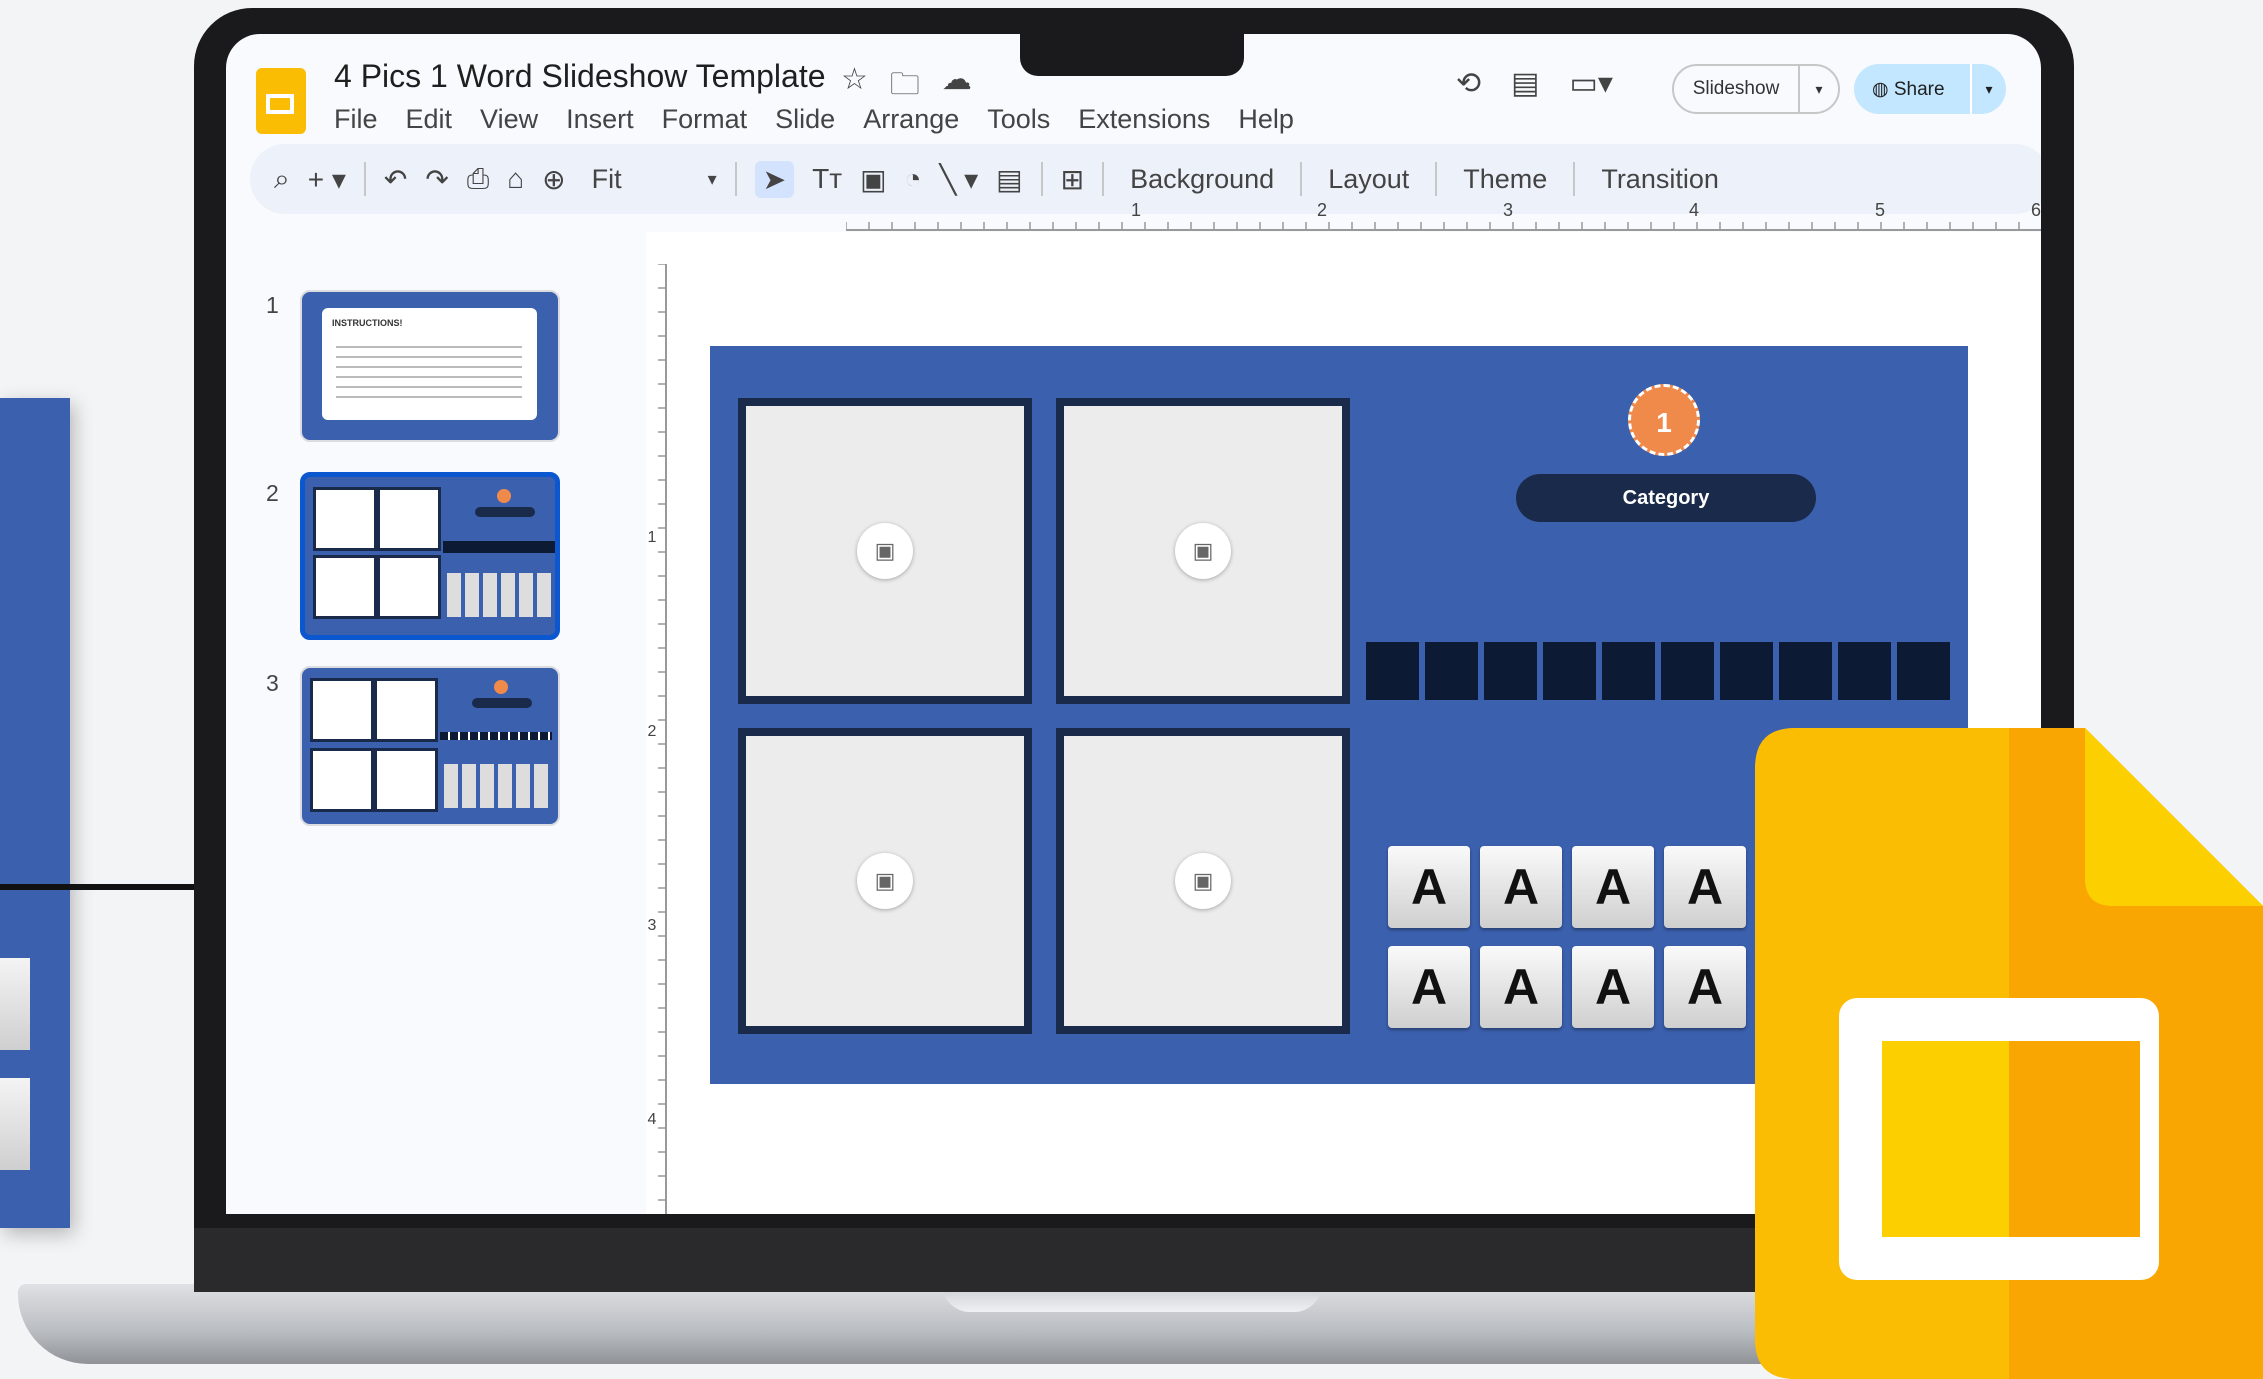 The height and width of the screenshot is (1379, 2263). I want to click on menu-tools: Tools, so click(1018, 119).